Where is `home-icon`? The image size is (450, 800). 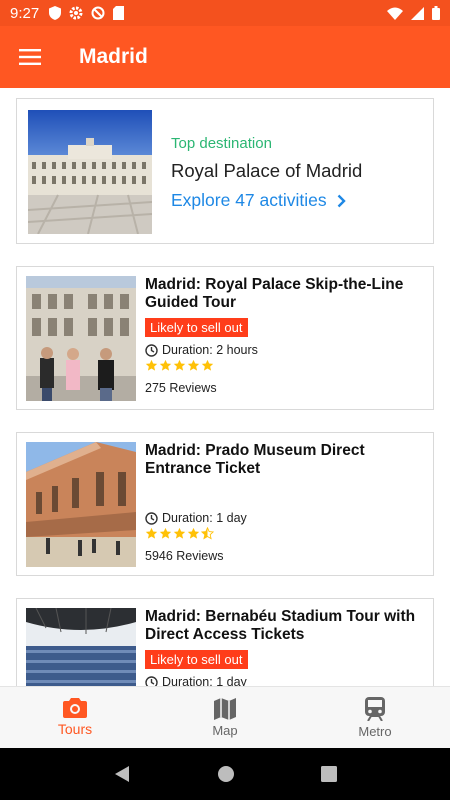 home-icon is located at coordinates (226, 774).